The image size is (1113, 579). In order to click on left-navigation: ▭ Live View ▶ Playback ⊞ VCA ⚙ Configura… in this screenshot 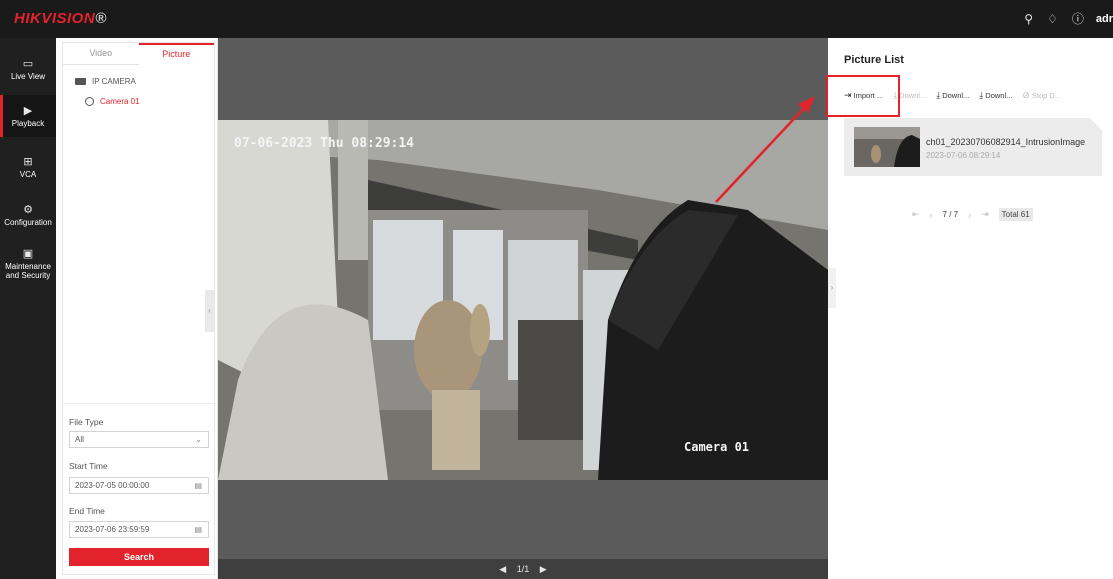, I will do `click(28, 308)`.